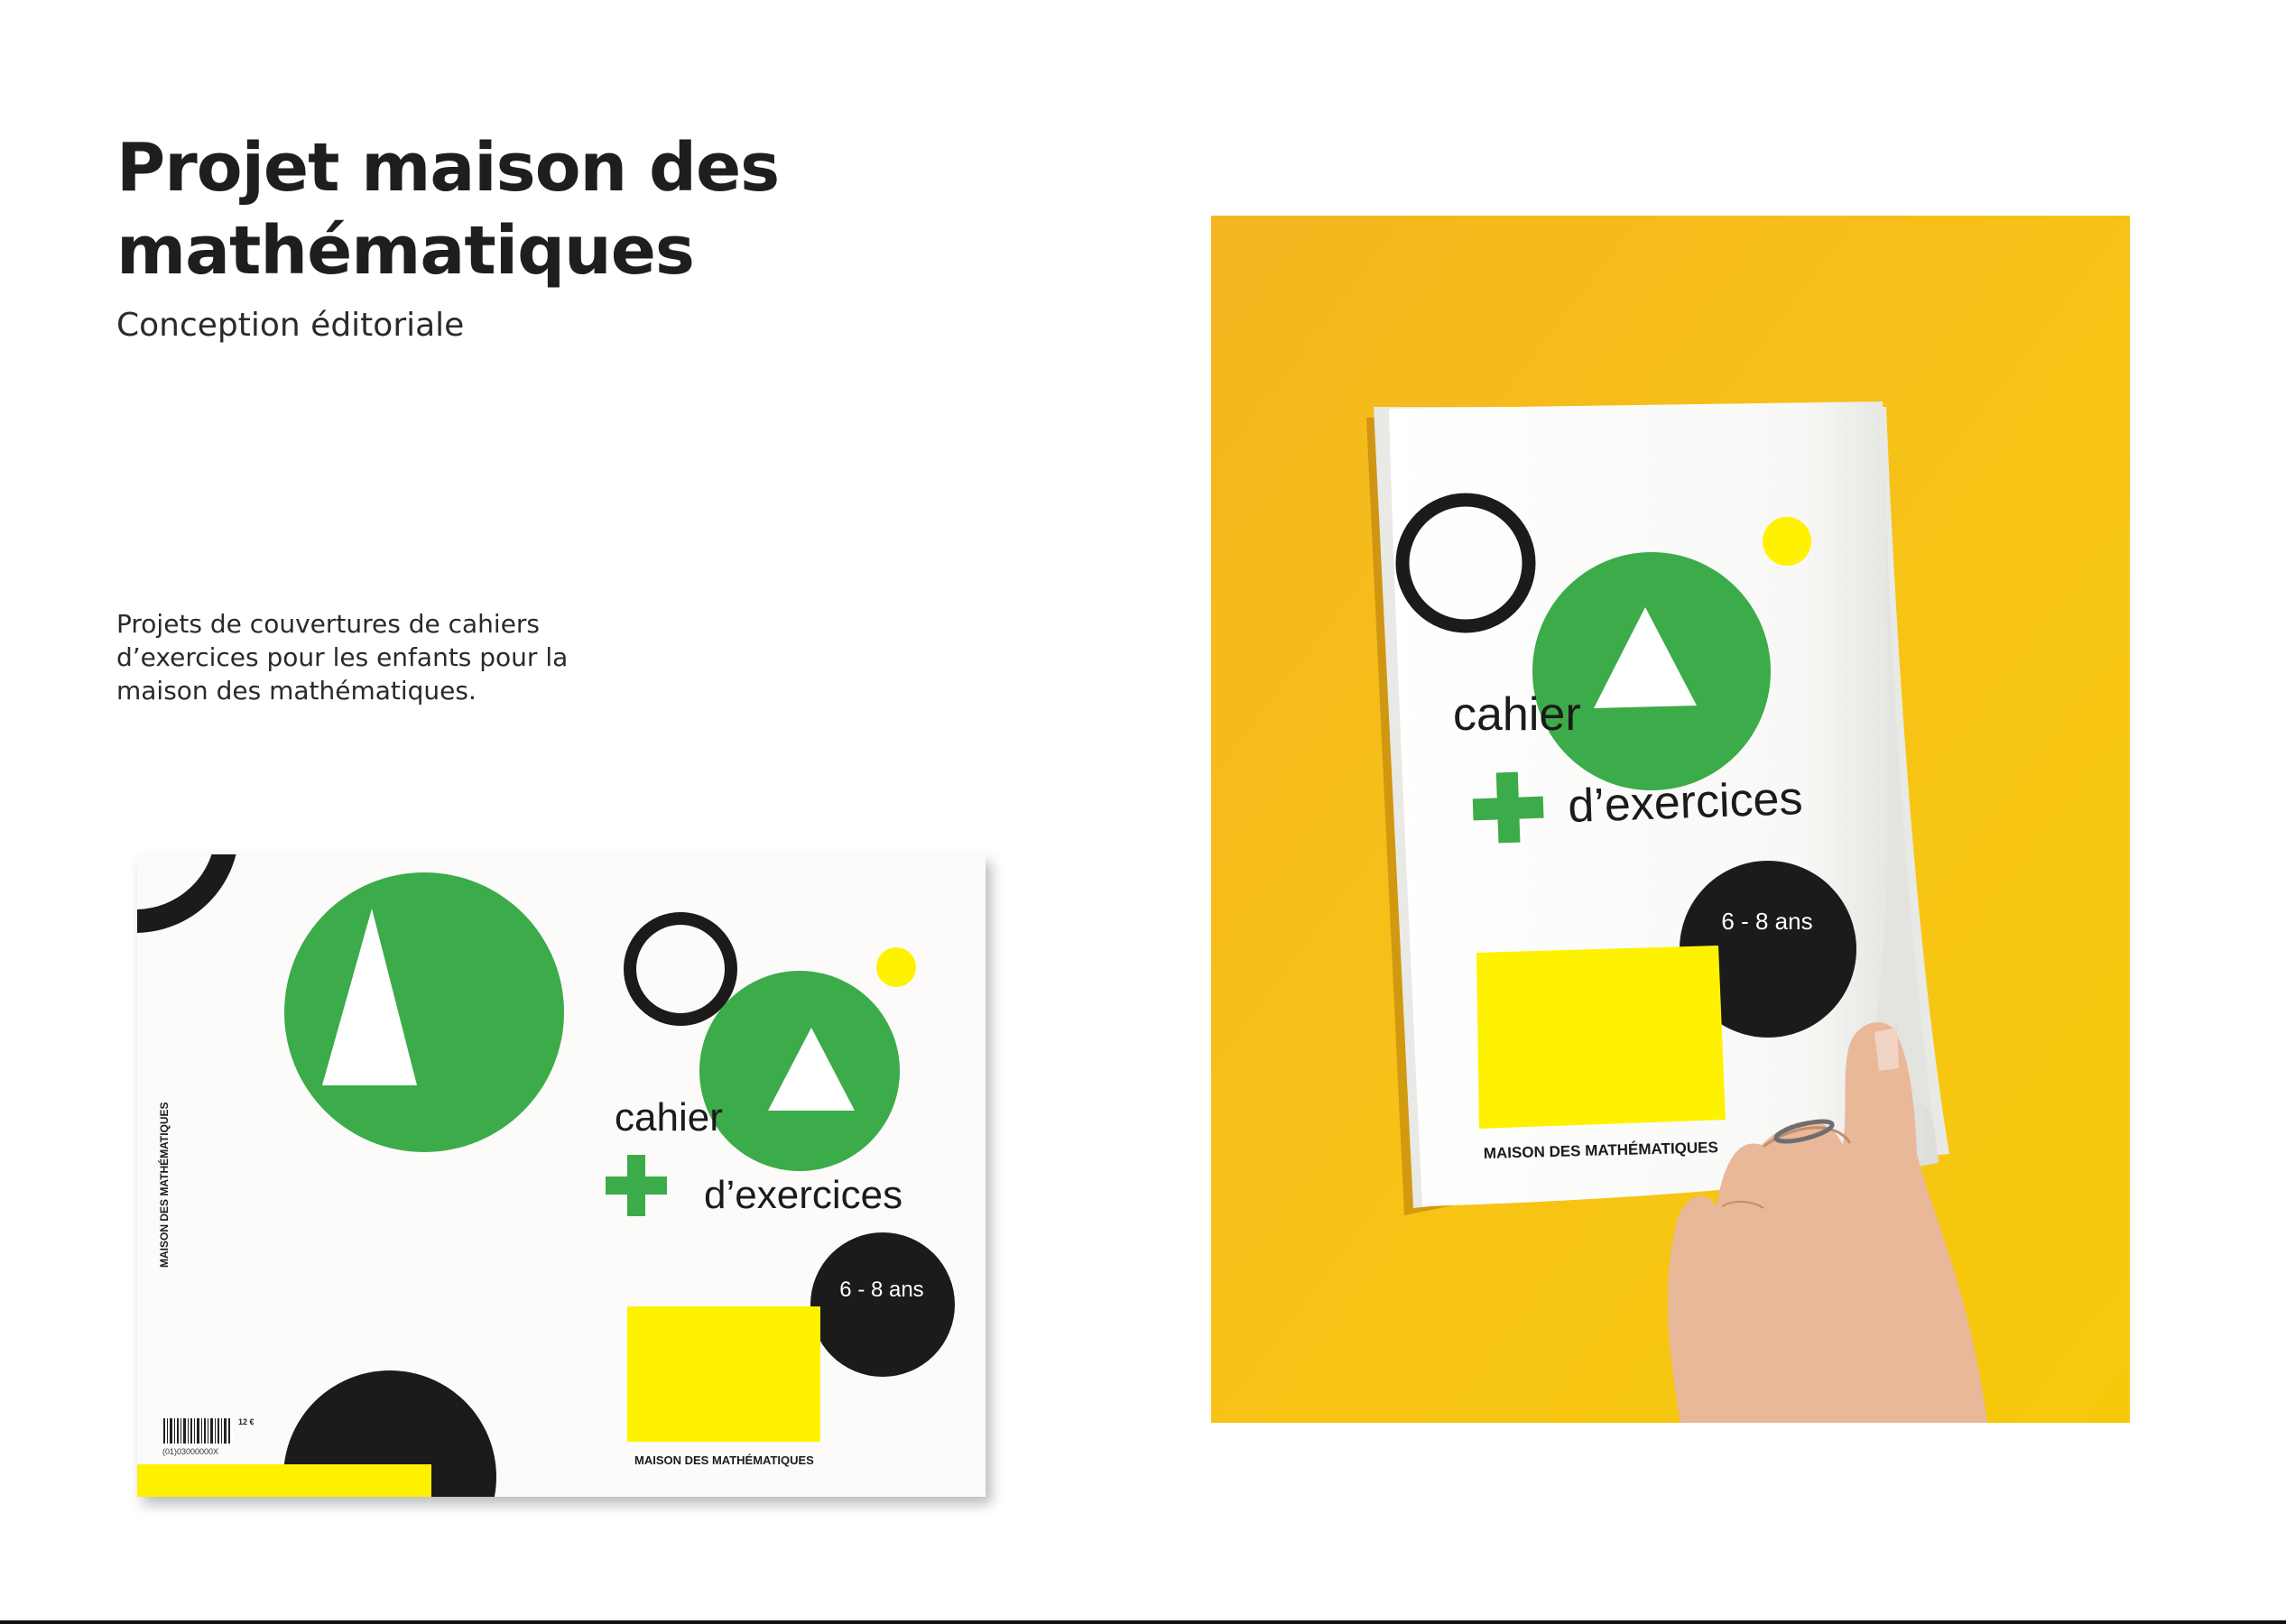 This screenshot has height=1624, width=2286. I want to click on yellow-rectangle-shape, so click(723, 1374).